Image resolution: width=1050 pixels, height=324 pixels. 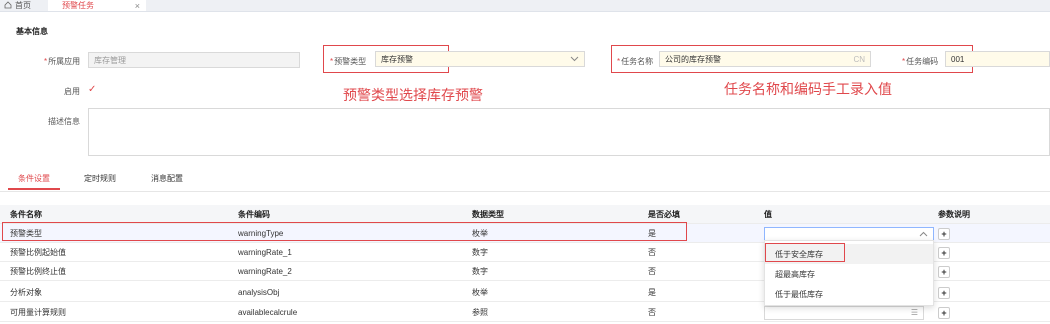 I want to click on name-annotation: 任务名称和编码手工录入值, so click(x=808, y=89).